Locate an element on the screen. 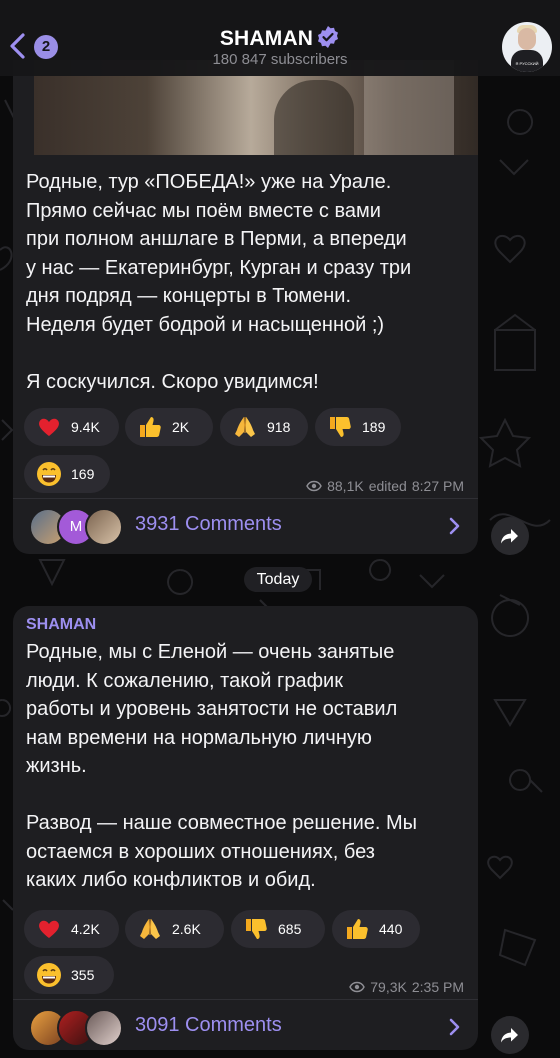 The height and width of the screenshot is (1058, 560). reaction-pill: 4.2K is located at coordinates (71, 929).